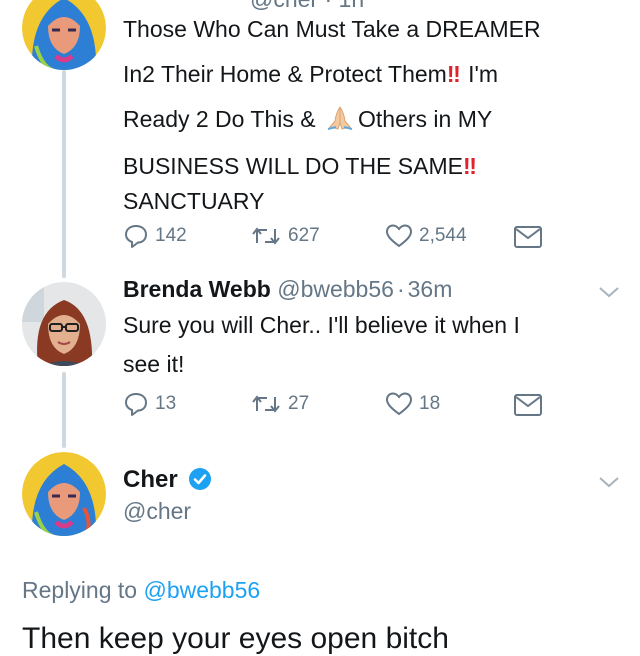 This screenshot has height=656, width=640. What do you see at coordinates (469, 166) in the screenshot?
I see `double-exclamation-icon-2: ‼` at bounding box center [469, 166].